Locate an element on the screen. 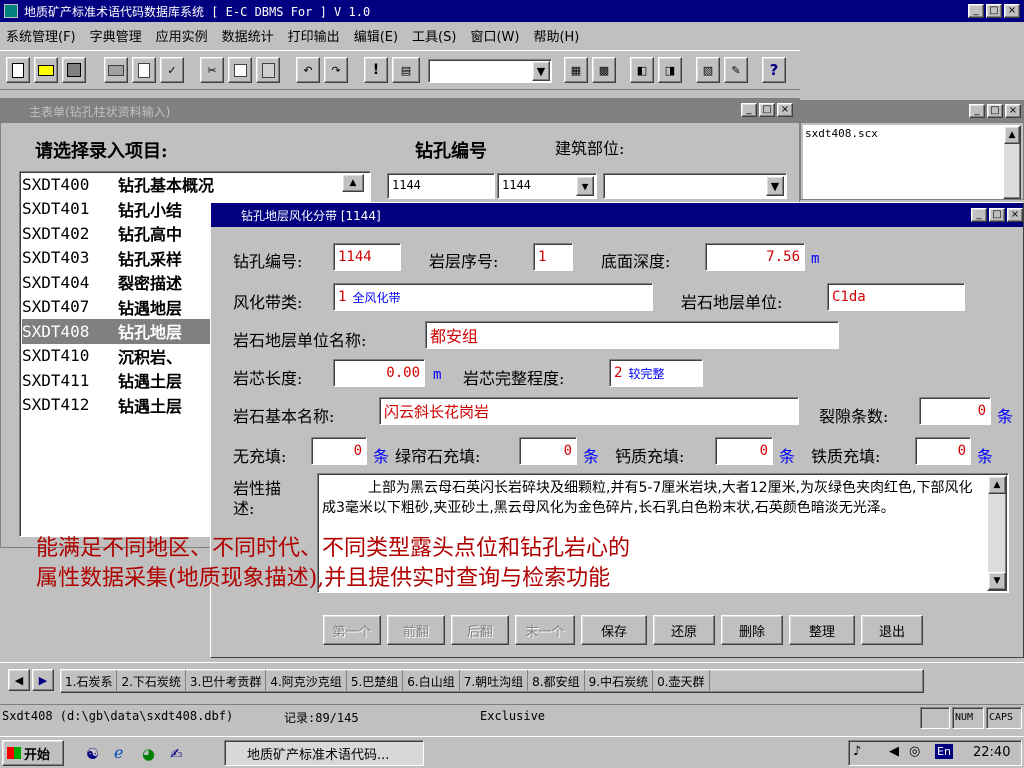 The width and height of the screenshot is (1024, 768). tab-8: 8.都安组 is located at coordinates (556, 681).